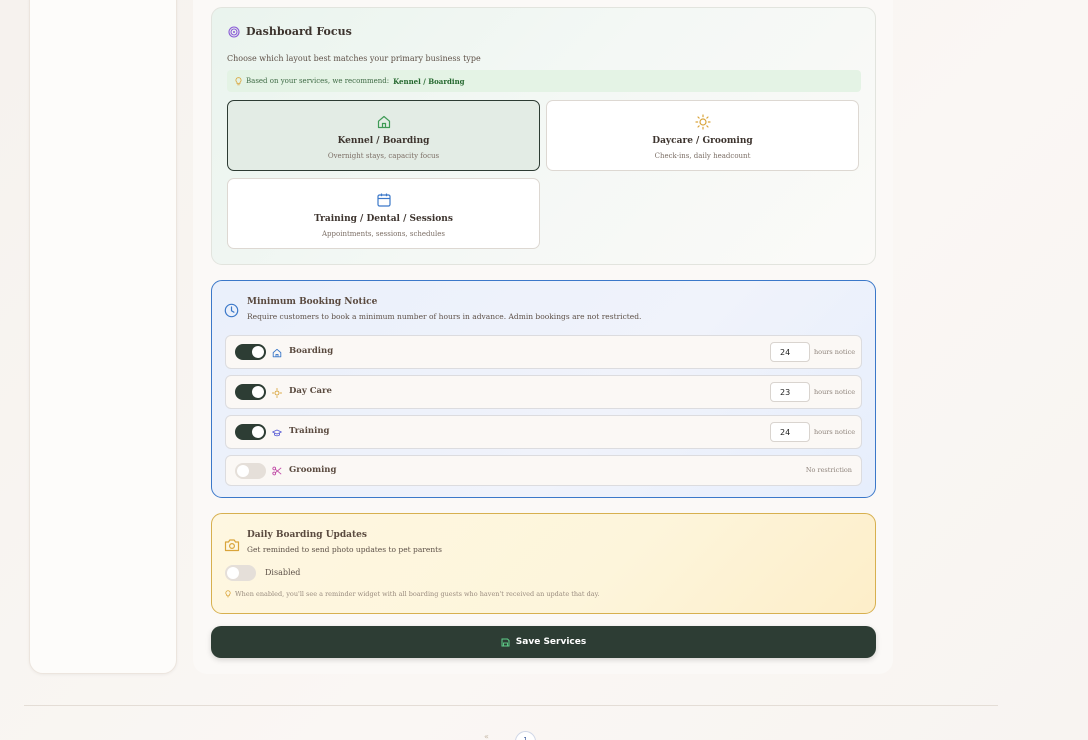  I want to click on calendar-icon, so click(383, 200).